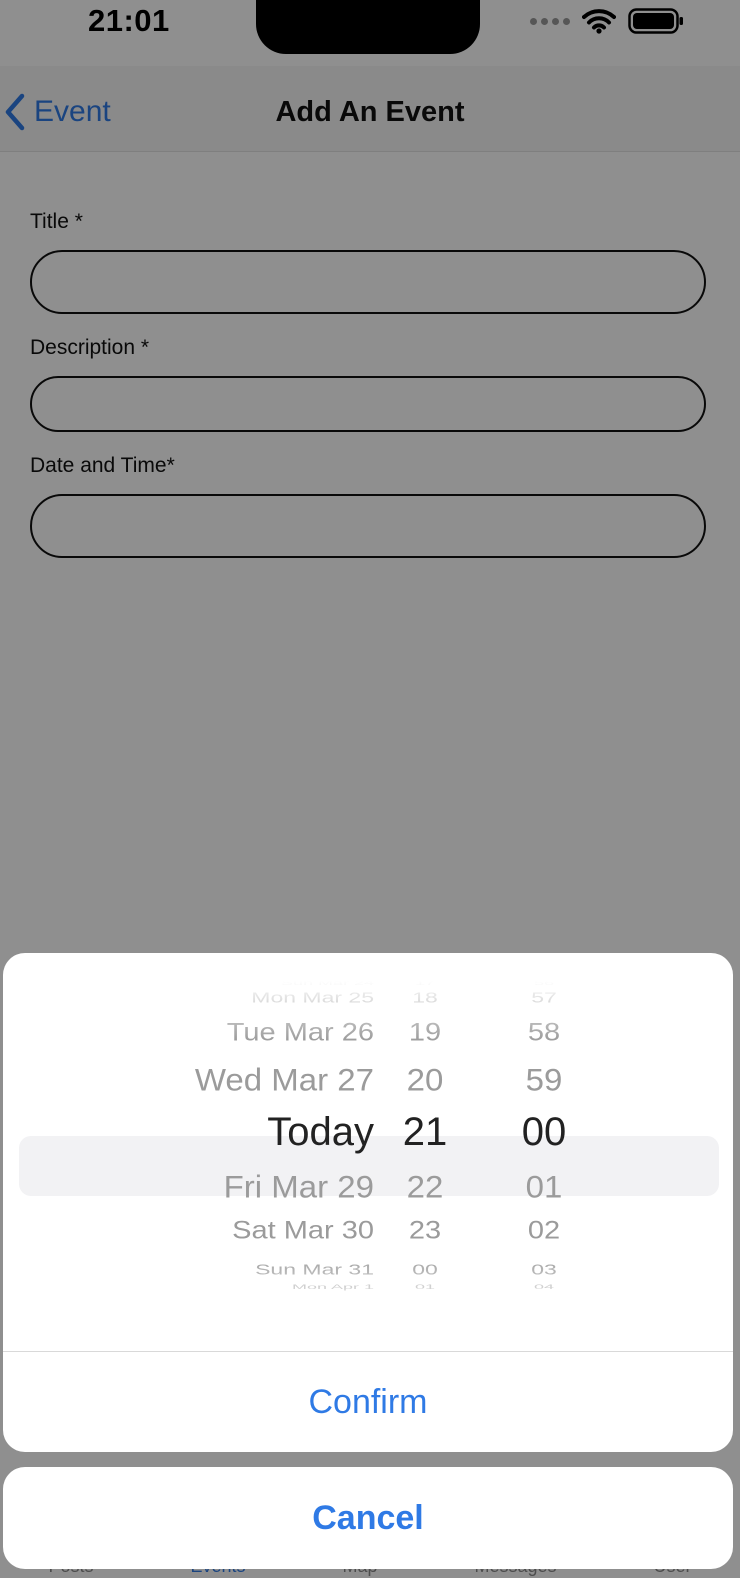  I want to click on picker-fade-bottom, so click(368, 1285).